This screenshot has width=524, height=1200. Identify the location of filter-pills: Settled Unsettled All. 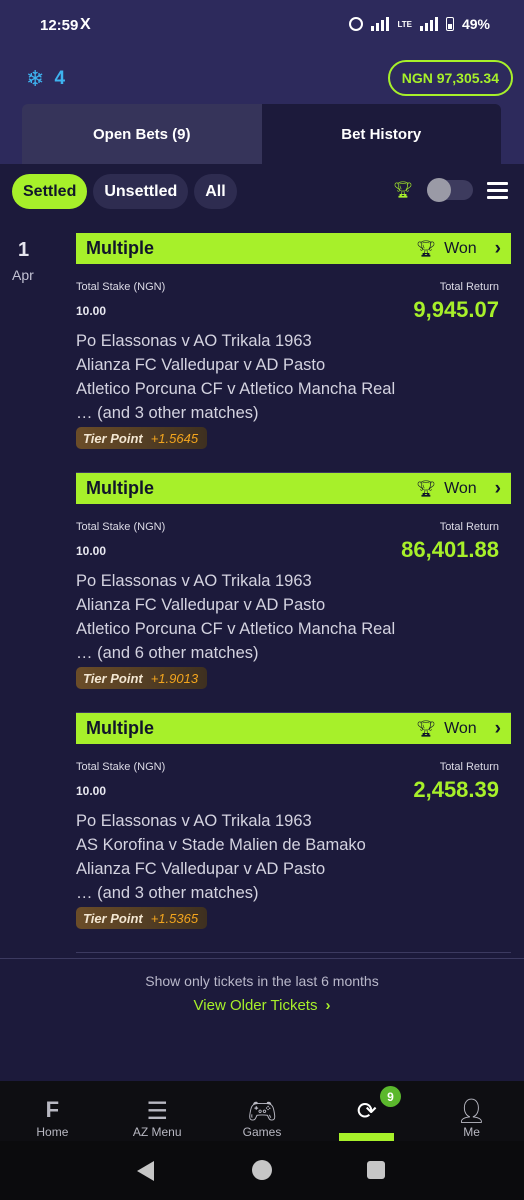
(124, 191).